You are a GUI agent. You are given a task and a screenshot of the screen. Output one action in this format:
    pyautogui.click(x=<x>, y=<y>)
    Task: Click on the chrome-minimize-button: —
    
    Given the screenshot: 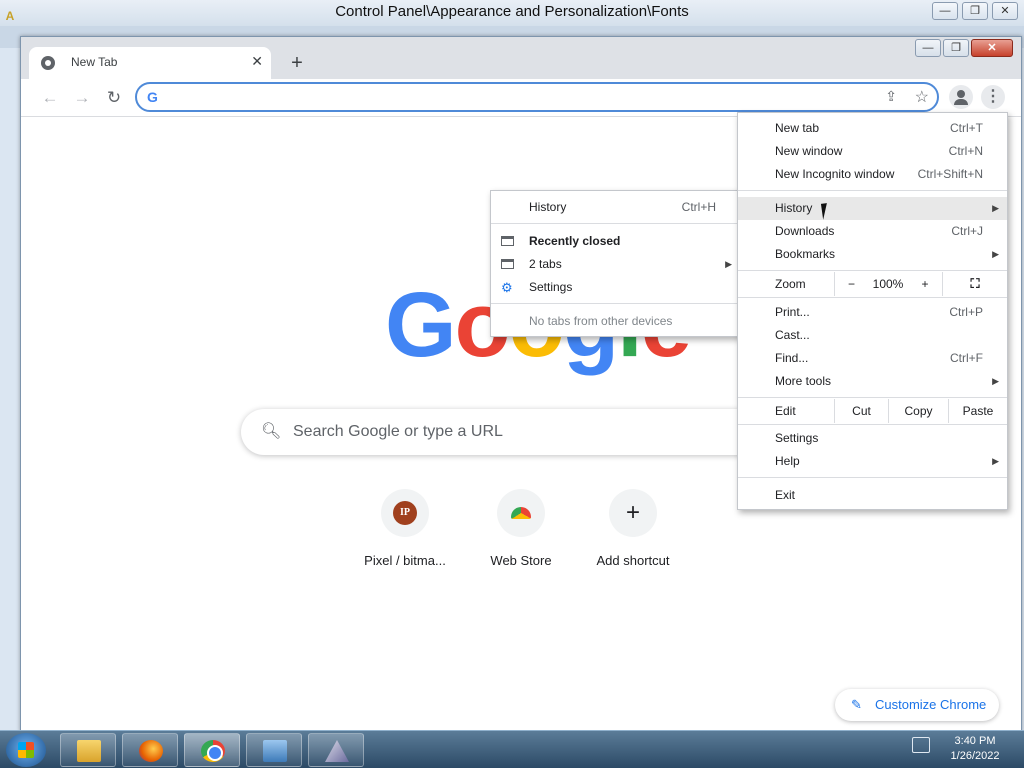 What is the action you would take?
    pyautogui.click(x=928, y=48)
    